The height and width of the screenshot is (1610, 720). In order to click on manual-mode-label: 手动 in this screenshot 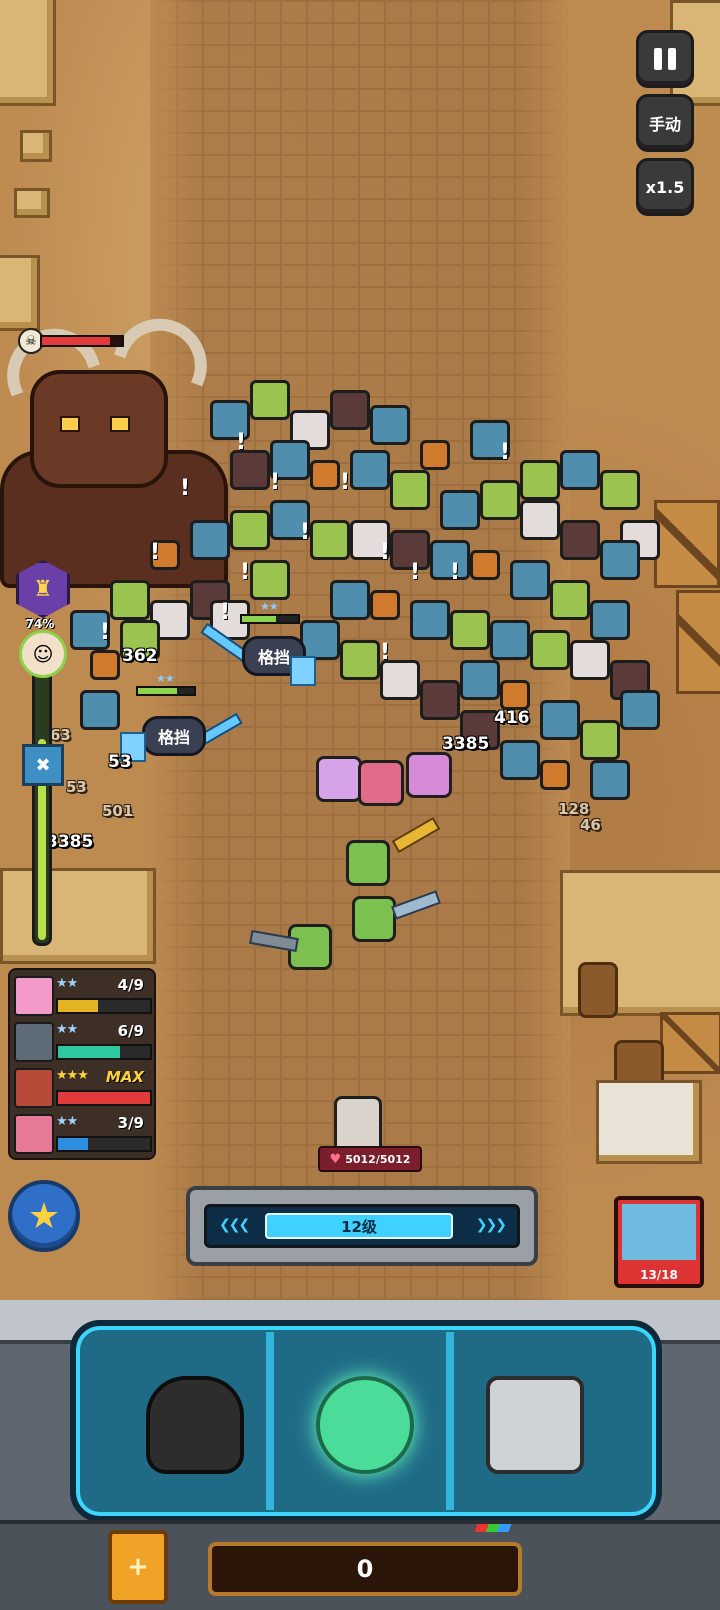, I will do `click(664, 124)`.